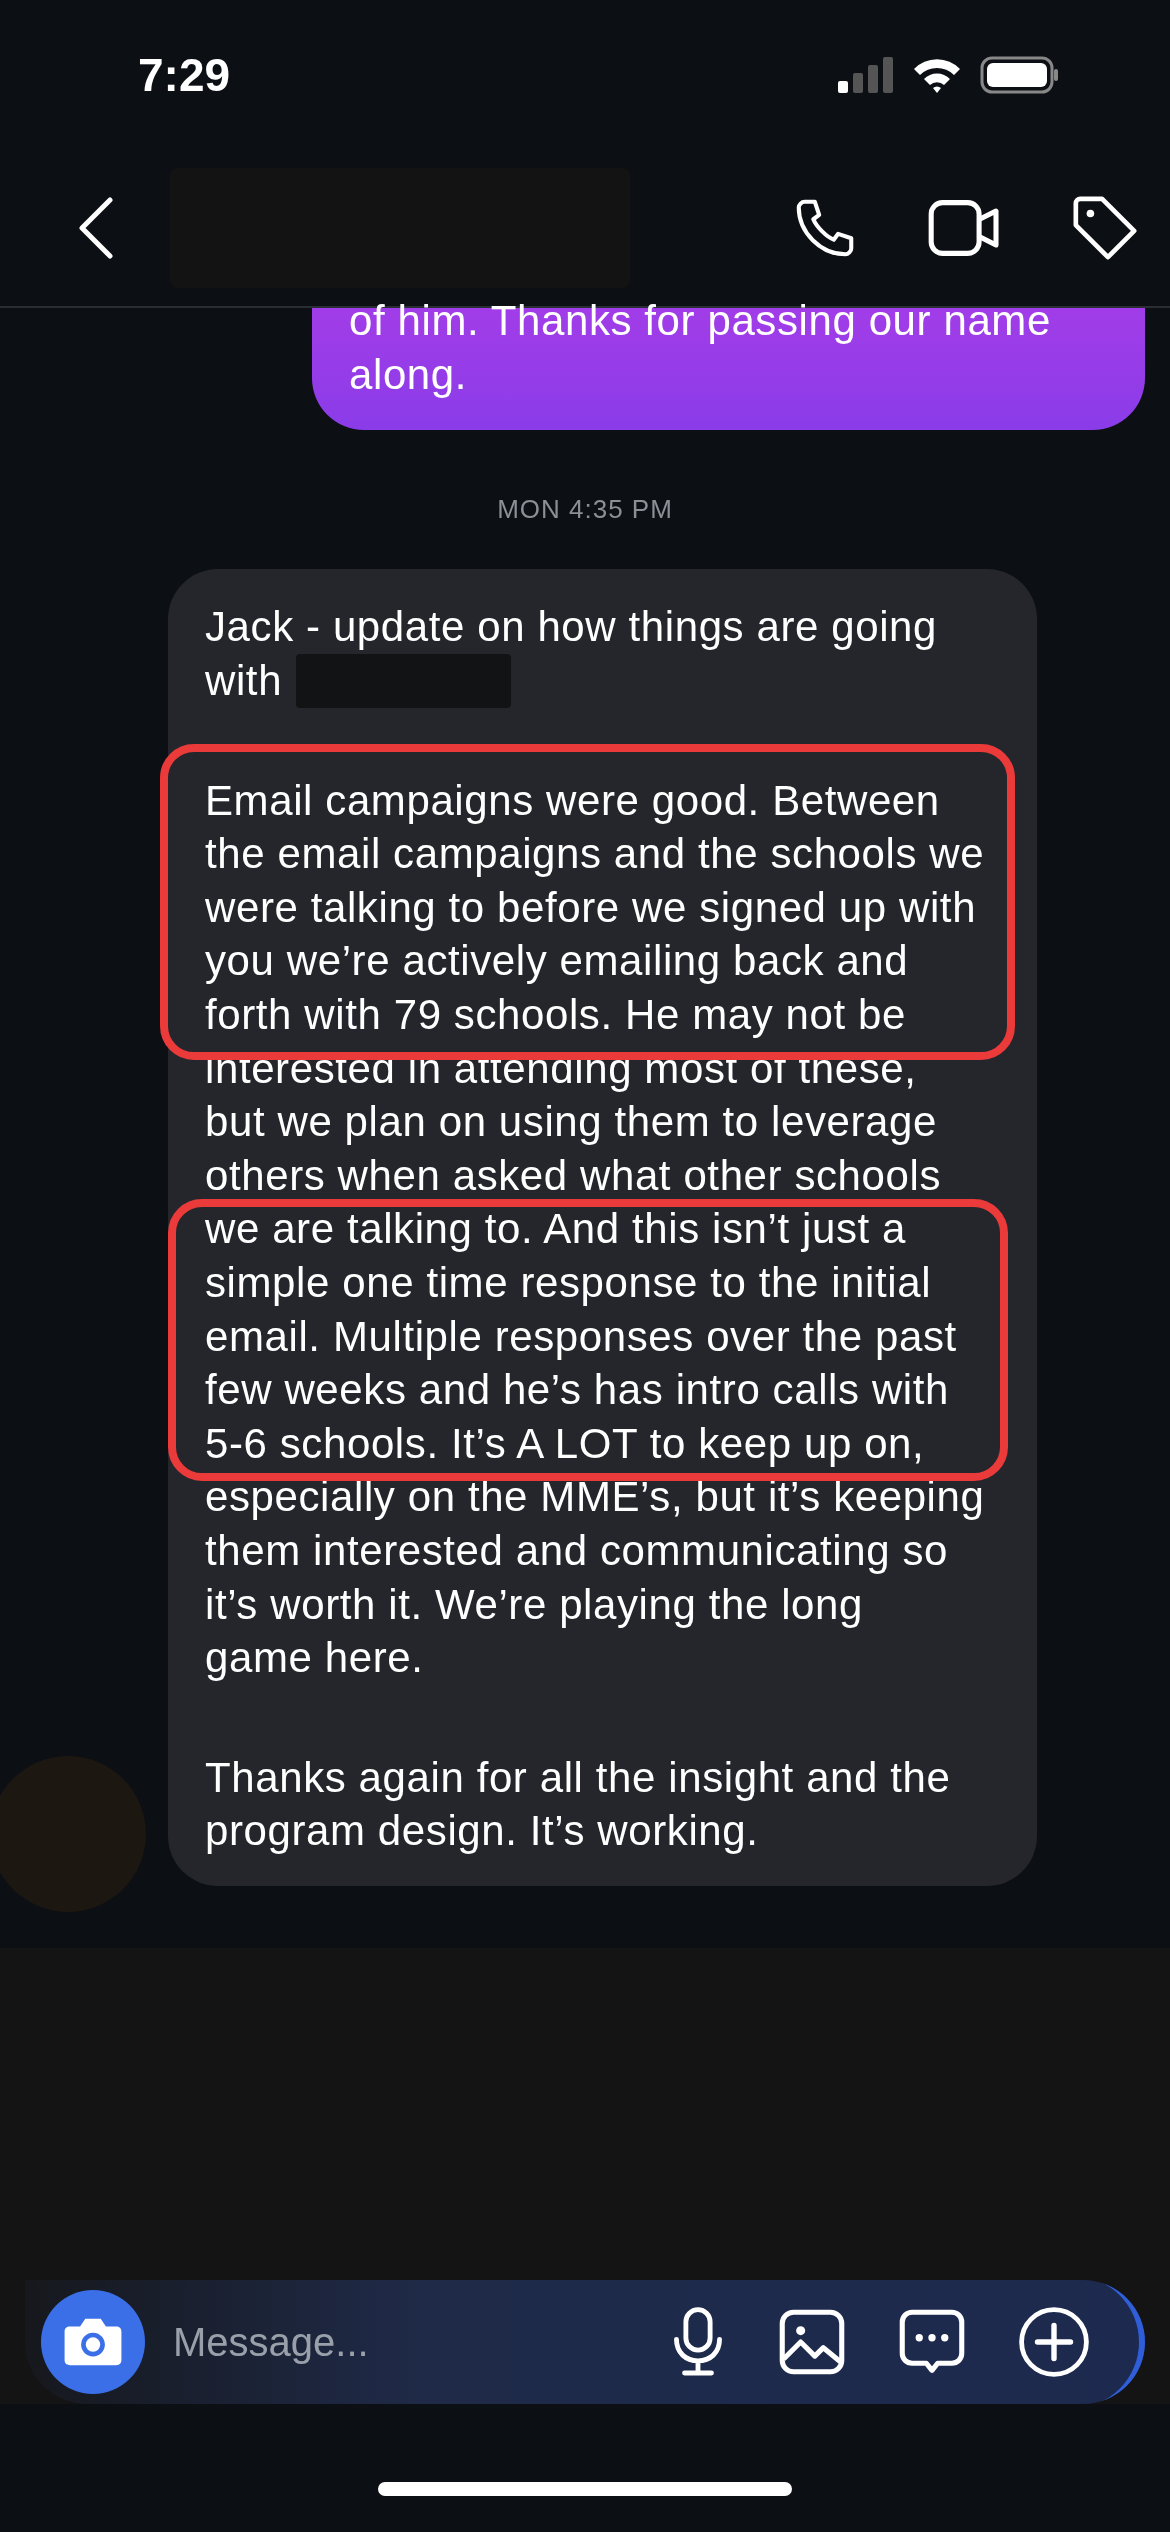  I want to click on add-icon, so click(1054, 2342).